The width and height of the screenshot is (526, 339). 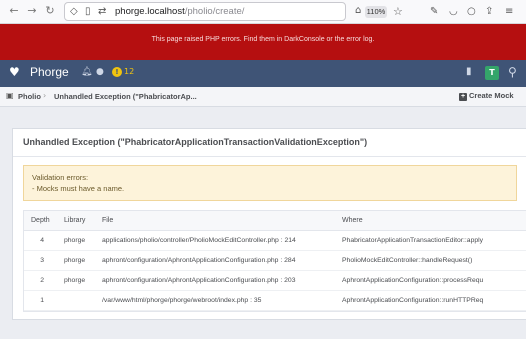 I want to click on setup-issues-count: 12, so click(x=129, y=71).